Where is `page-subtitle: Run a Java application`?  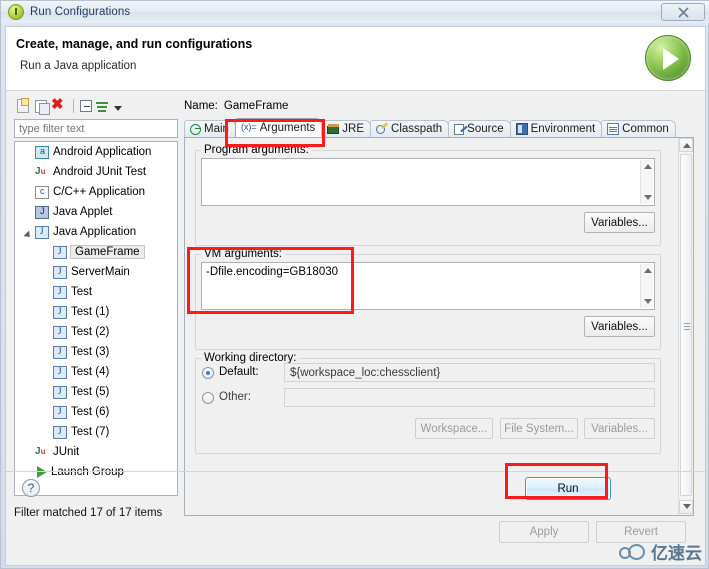 page-subtitle: Run a Java application is located at coordinates (78, 66).